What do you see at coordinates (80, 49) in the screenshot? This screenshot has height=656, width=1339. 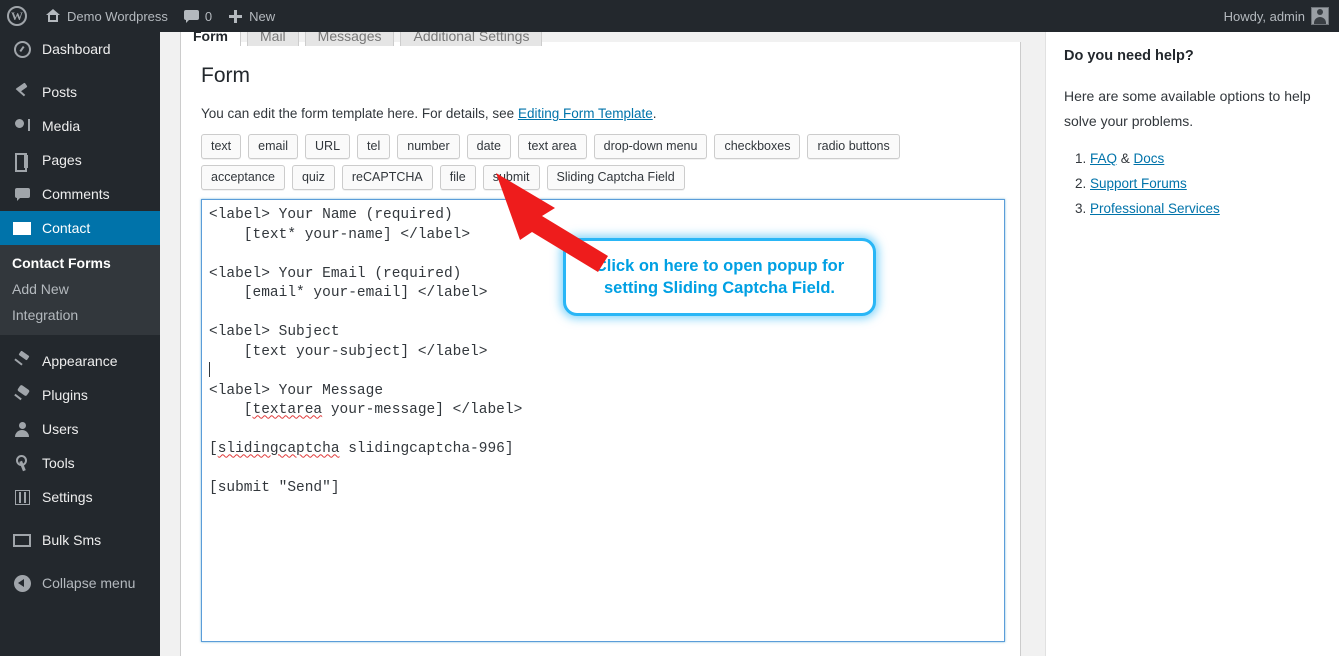 I see `sidebar-item-dashboard: Dashboard` at bounding box center [80, 49].